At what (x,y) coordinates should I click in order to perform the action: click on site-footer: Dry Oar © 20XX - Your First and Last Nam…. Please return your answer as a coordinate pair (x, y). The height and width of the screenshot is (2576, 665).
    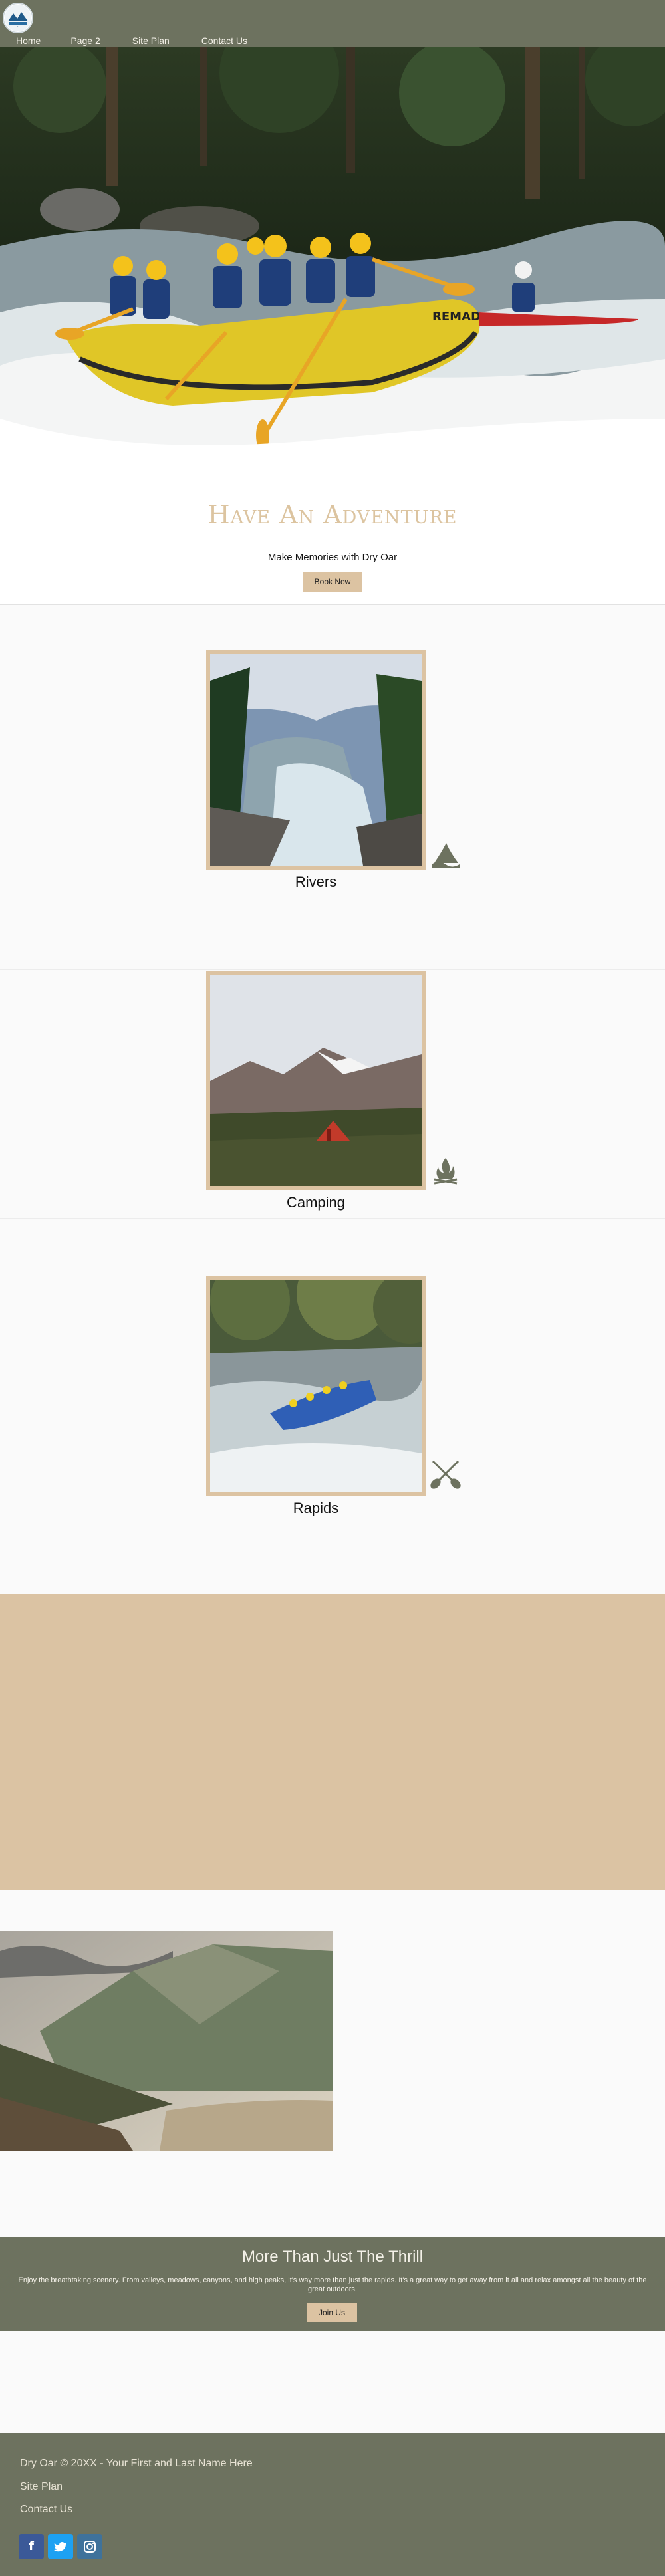
    Looking at the image, I should click on (332, 2504).